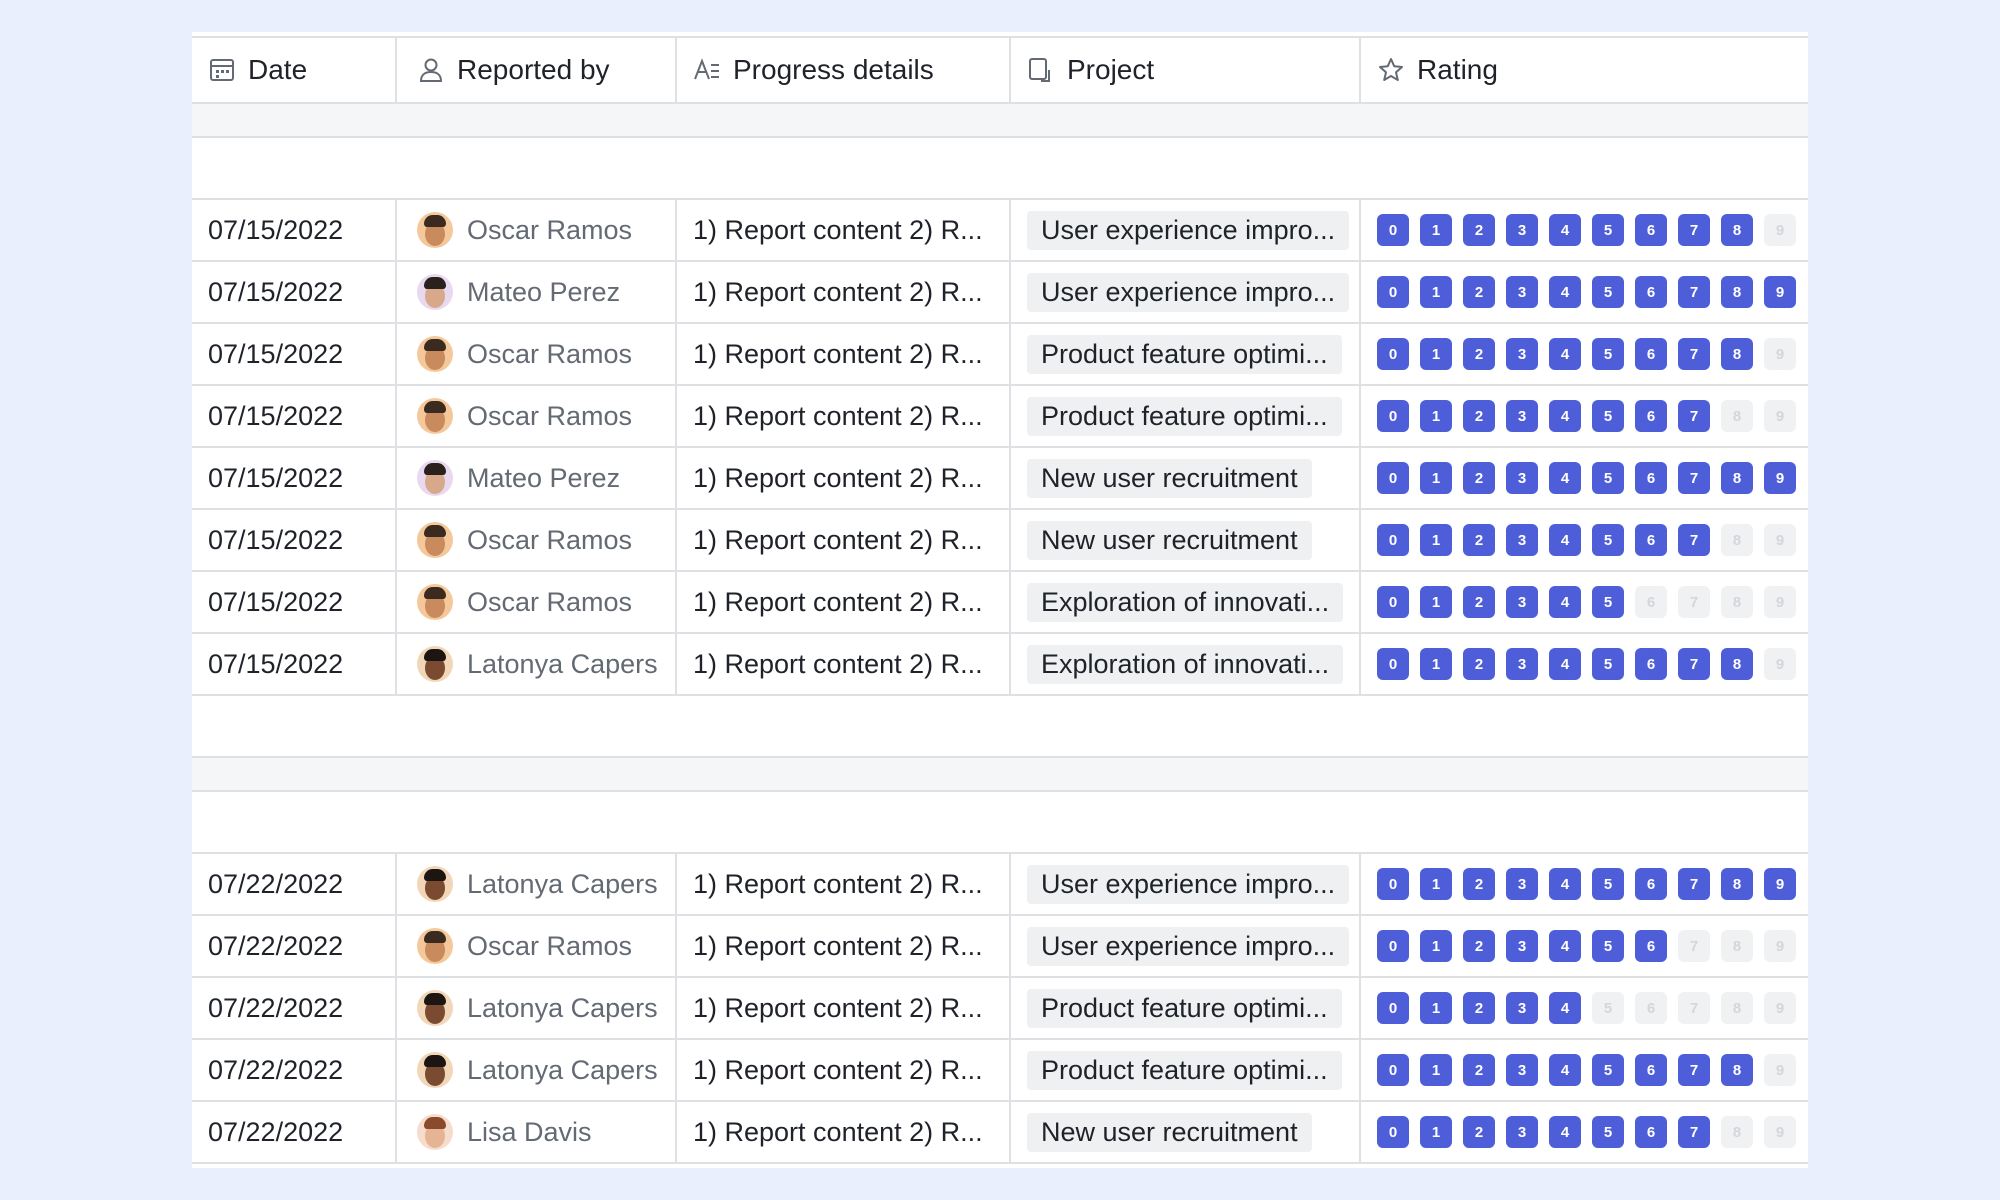 Image resolution: width=2000 pixels, height=1200 pixels. What do you see at coordinates (293, 70) in the screenshot?
I see `column-header-date: Date` at bounding box center [293, 70].